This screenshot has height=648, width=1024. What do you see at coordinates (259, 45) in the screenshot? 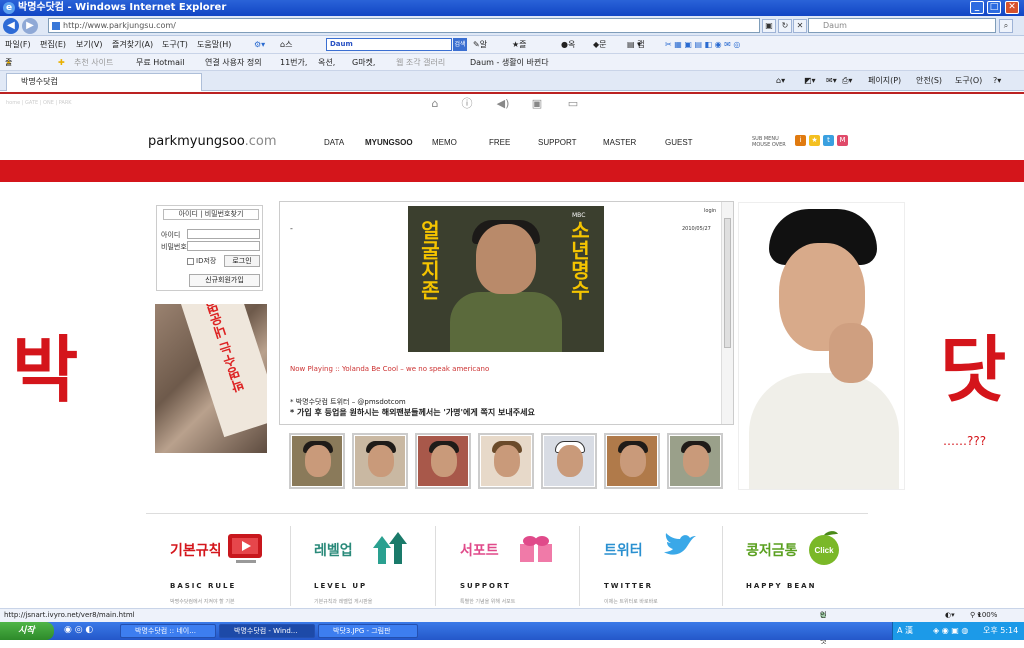
I see `toolbar-gear-icon: ⚙▾` at bounding box center [259, 45].